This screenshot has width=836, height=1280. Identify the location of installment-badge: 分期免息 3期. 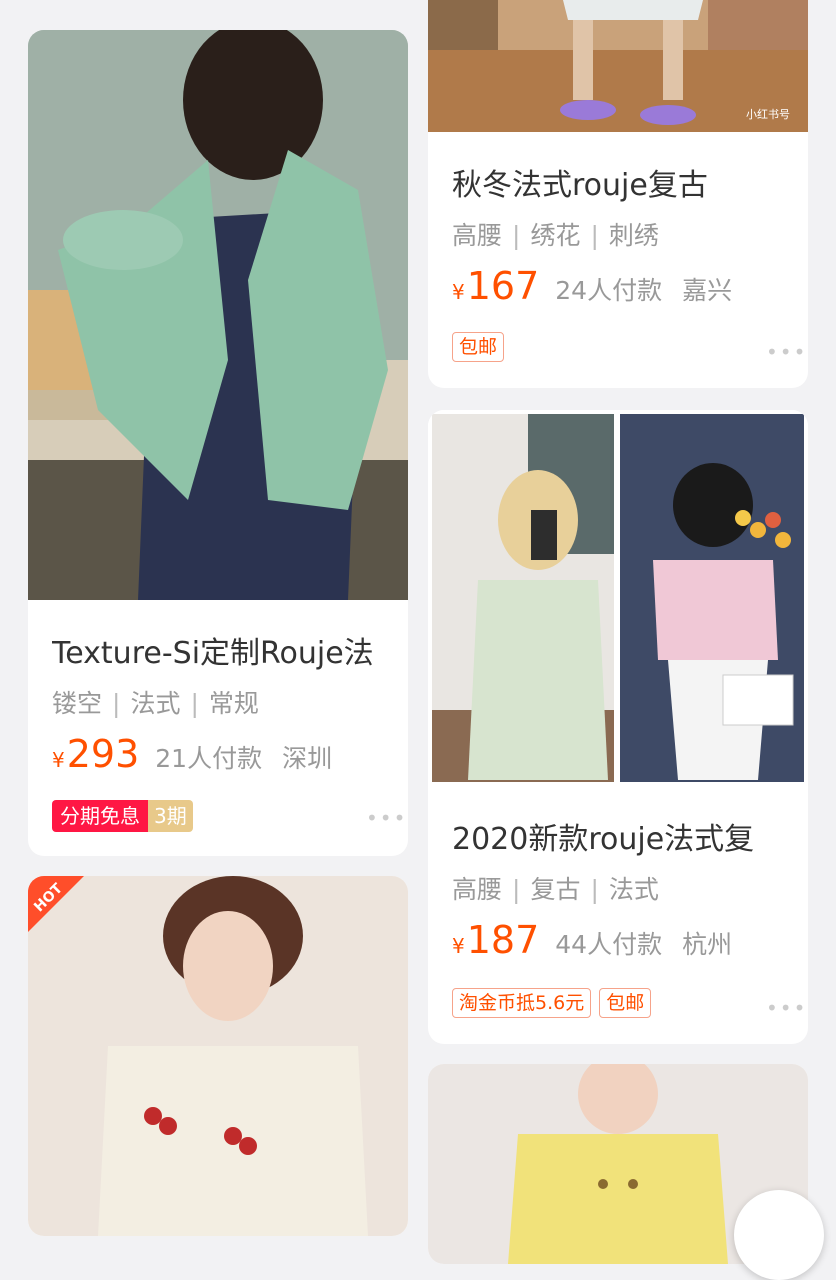
(122, 816).